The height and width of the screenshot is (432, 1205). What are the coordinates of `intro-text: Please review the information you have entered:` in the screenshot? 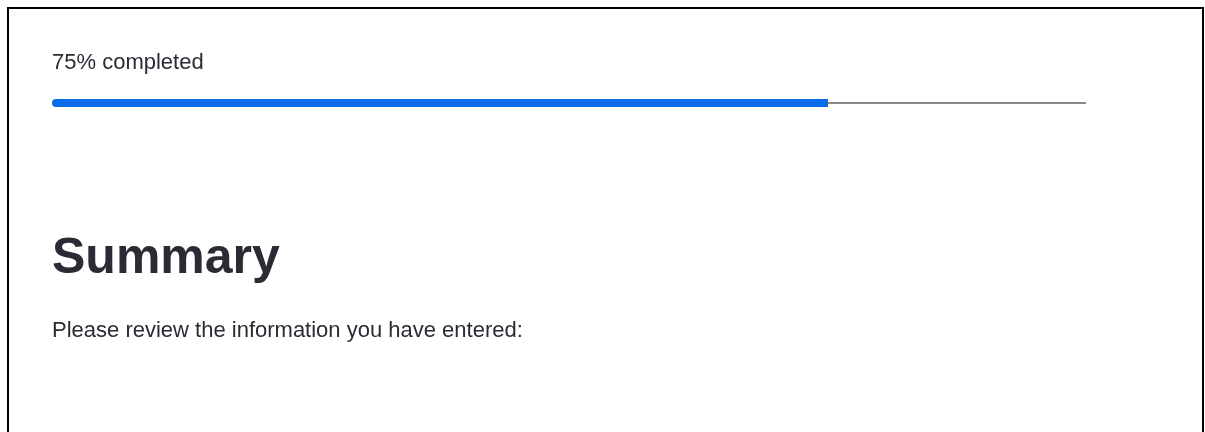 It's located at (288, 330).